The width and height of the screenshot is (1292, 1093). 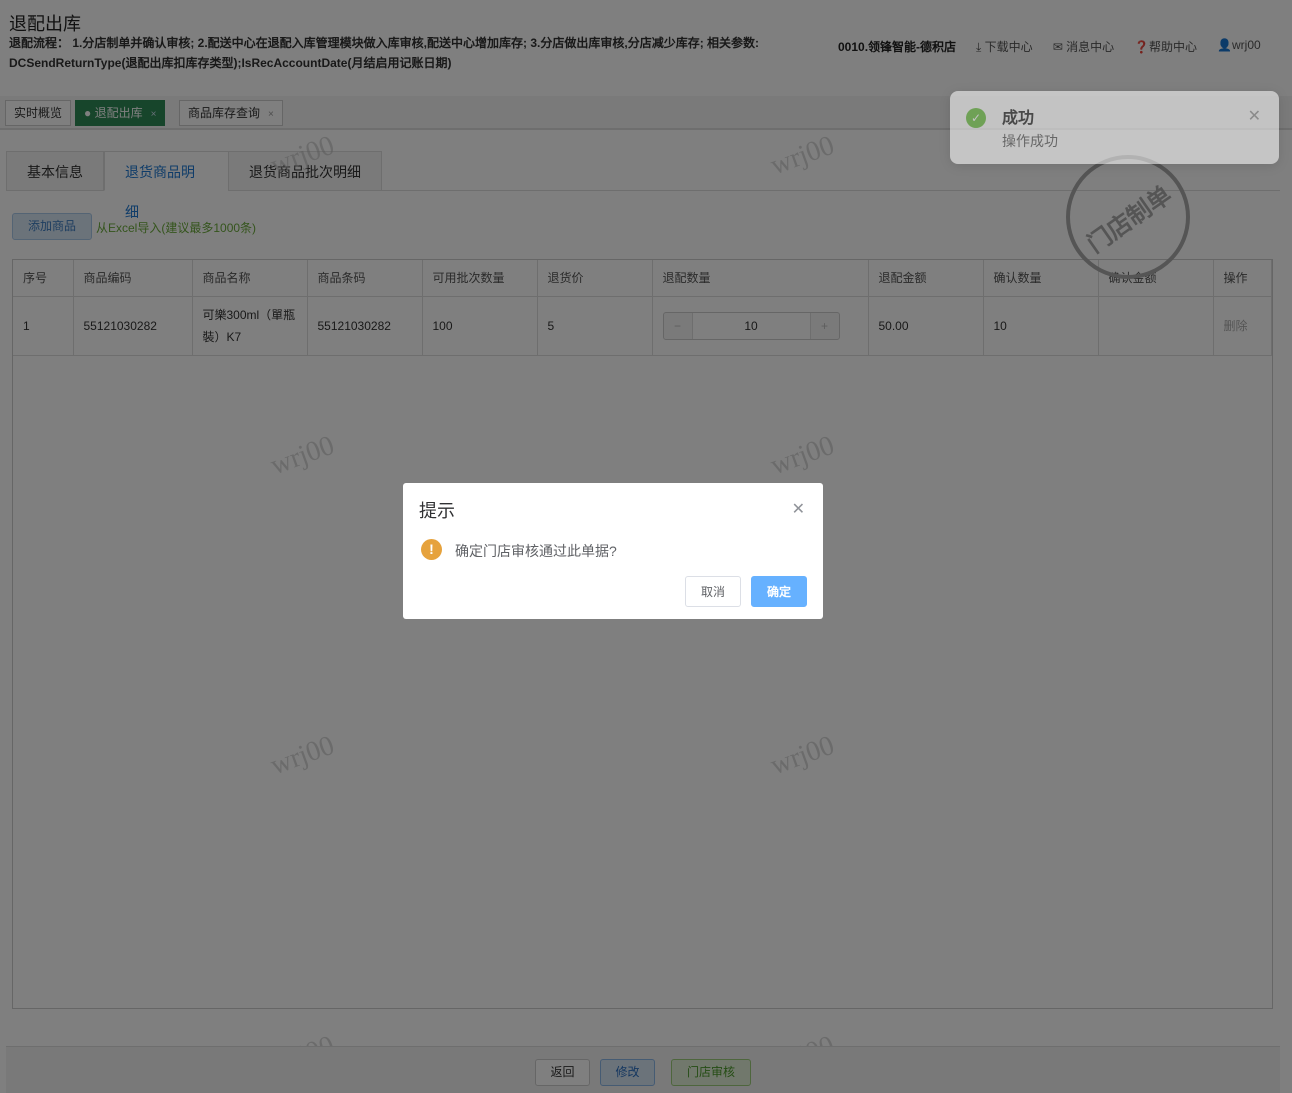 What do you see at coordinates (1114, 127) in the screenshot?
I see `success-notification: ✓ 成功 操作成功 ✕` at bounding box center [1114, 127].